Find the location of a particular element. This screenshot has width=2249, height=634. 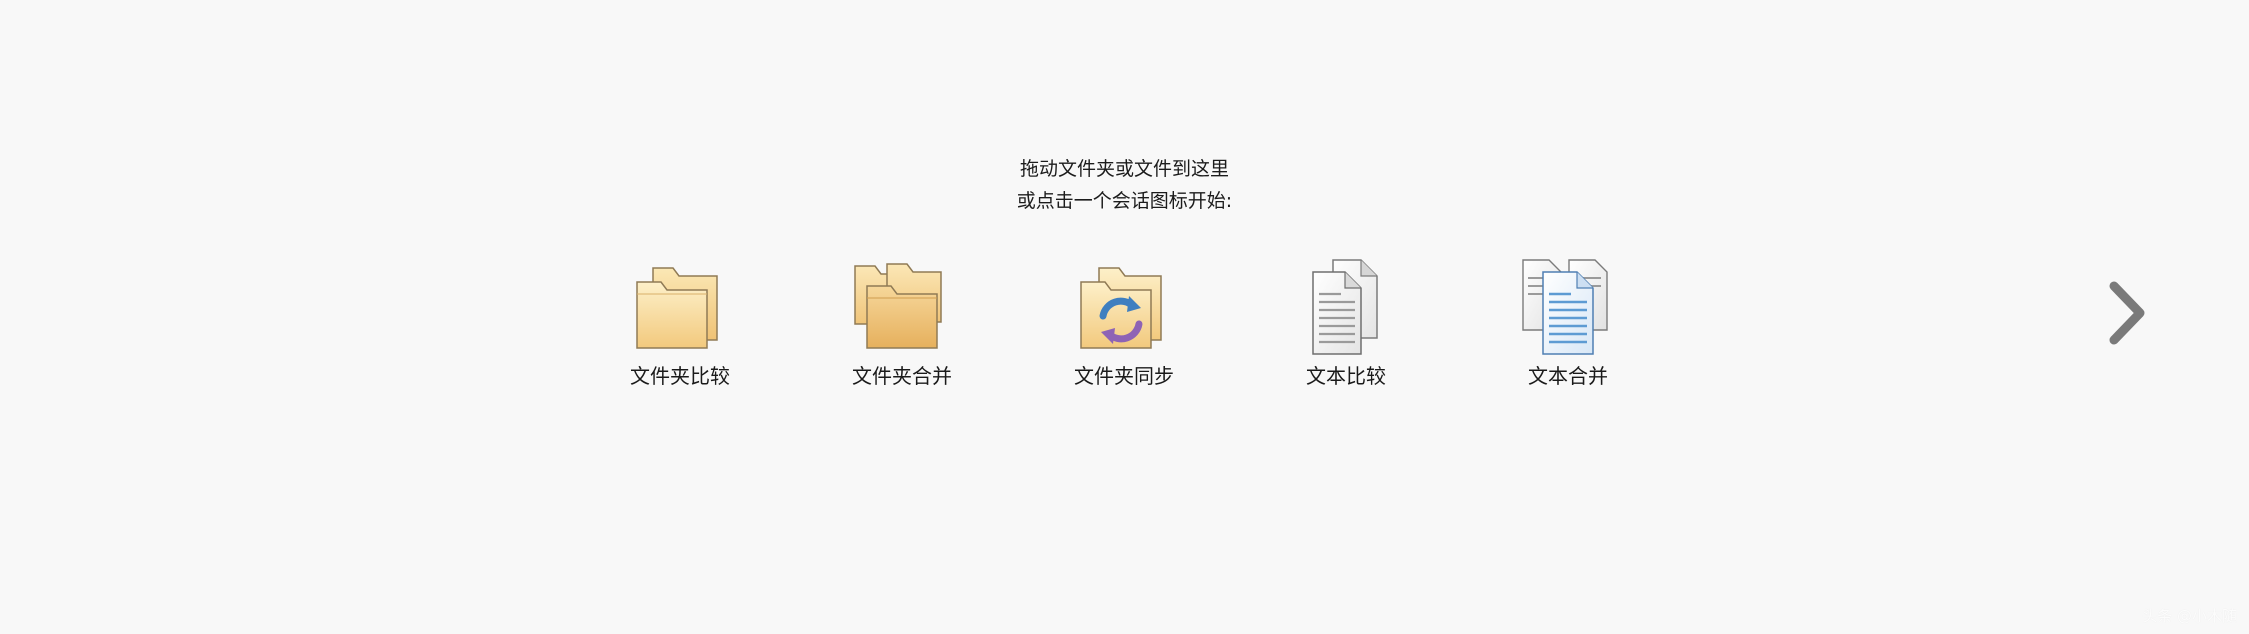

session-label: 文件夹同步 is located at coordinates (1124, 376).